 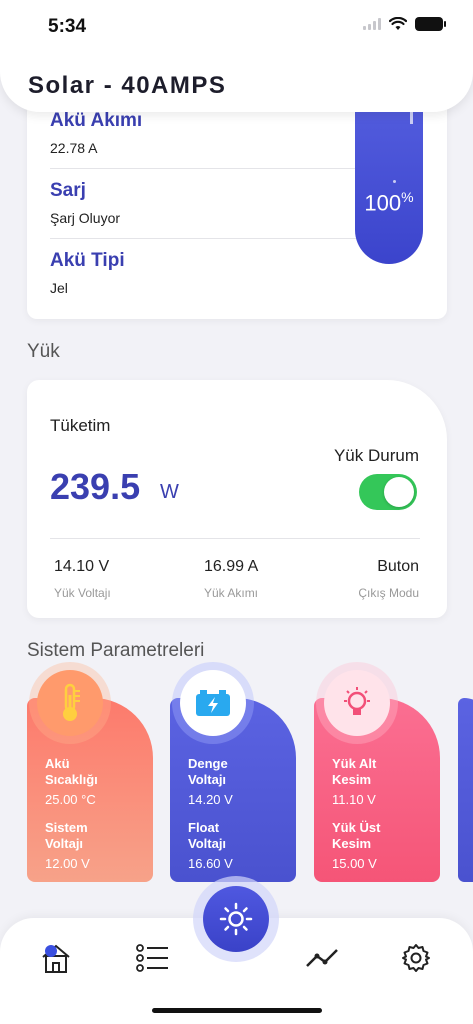 I want to click on battery-charge-icon, so click(x=213, y=703).